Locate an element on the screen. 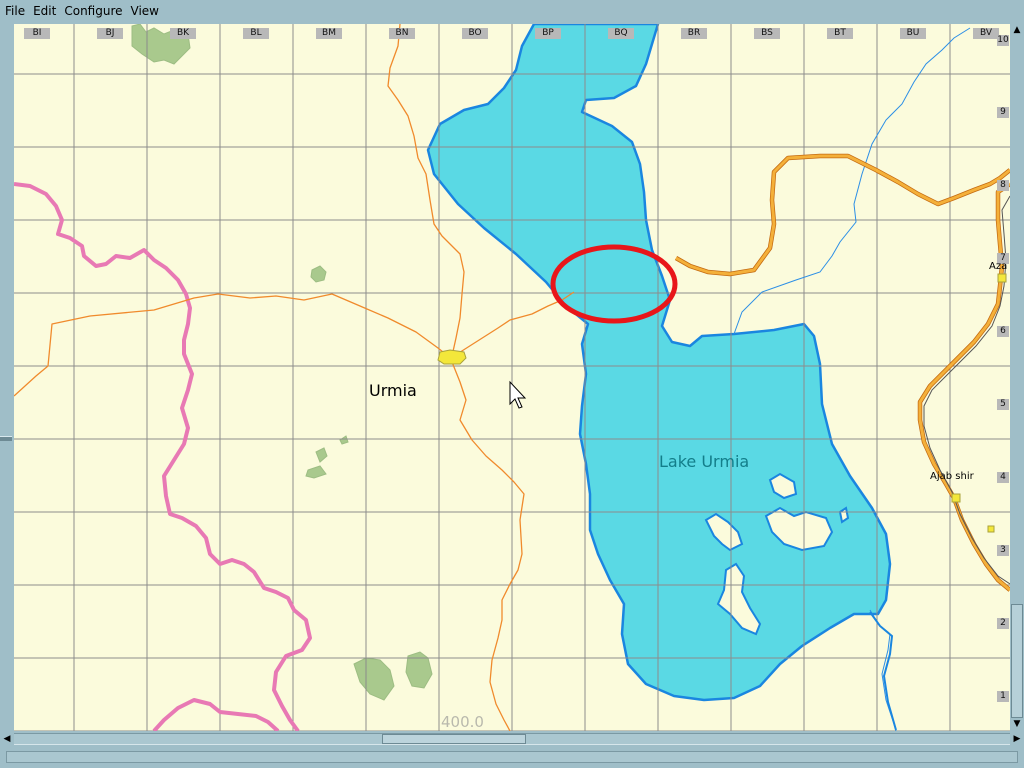  column-label-bk: BK is located at coordinates (183, 33).